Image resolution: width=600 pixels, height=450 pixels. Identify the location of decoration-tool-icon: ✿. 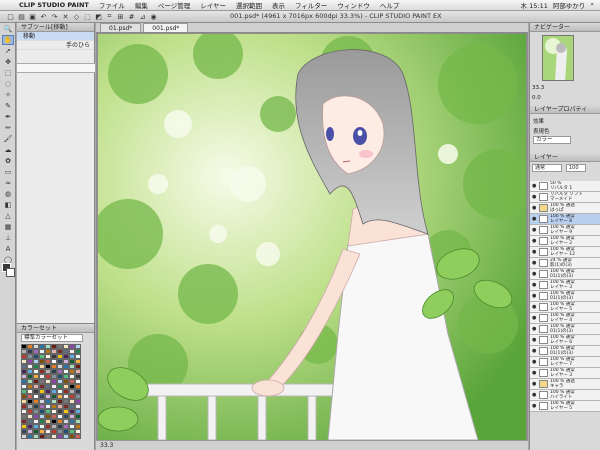
(8, 161).